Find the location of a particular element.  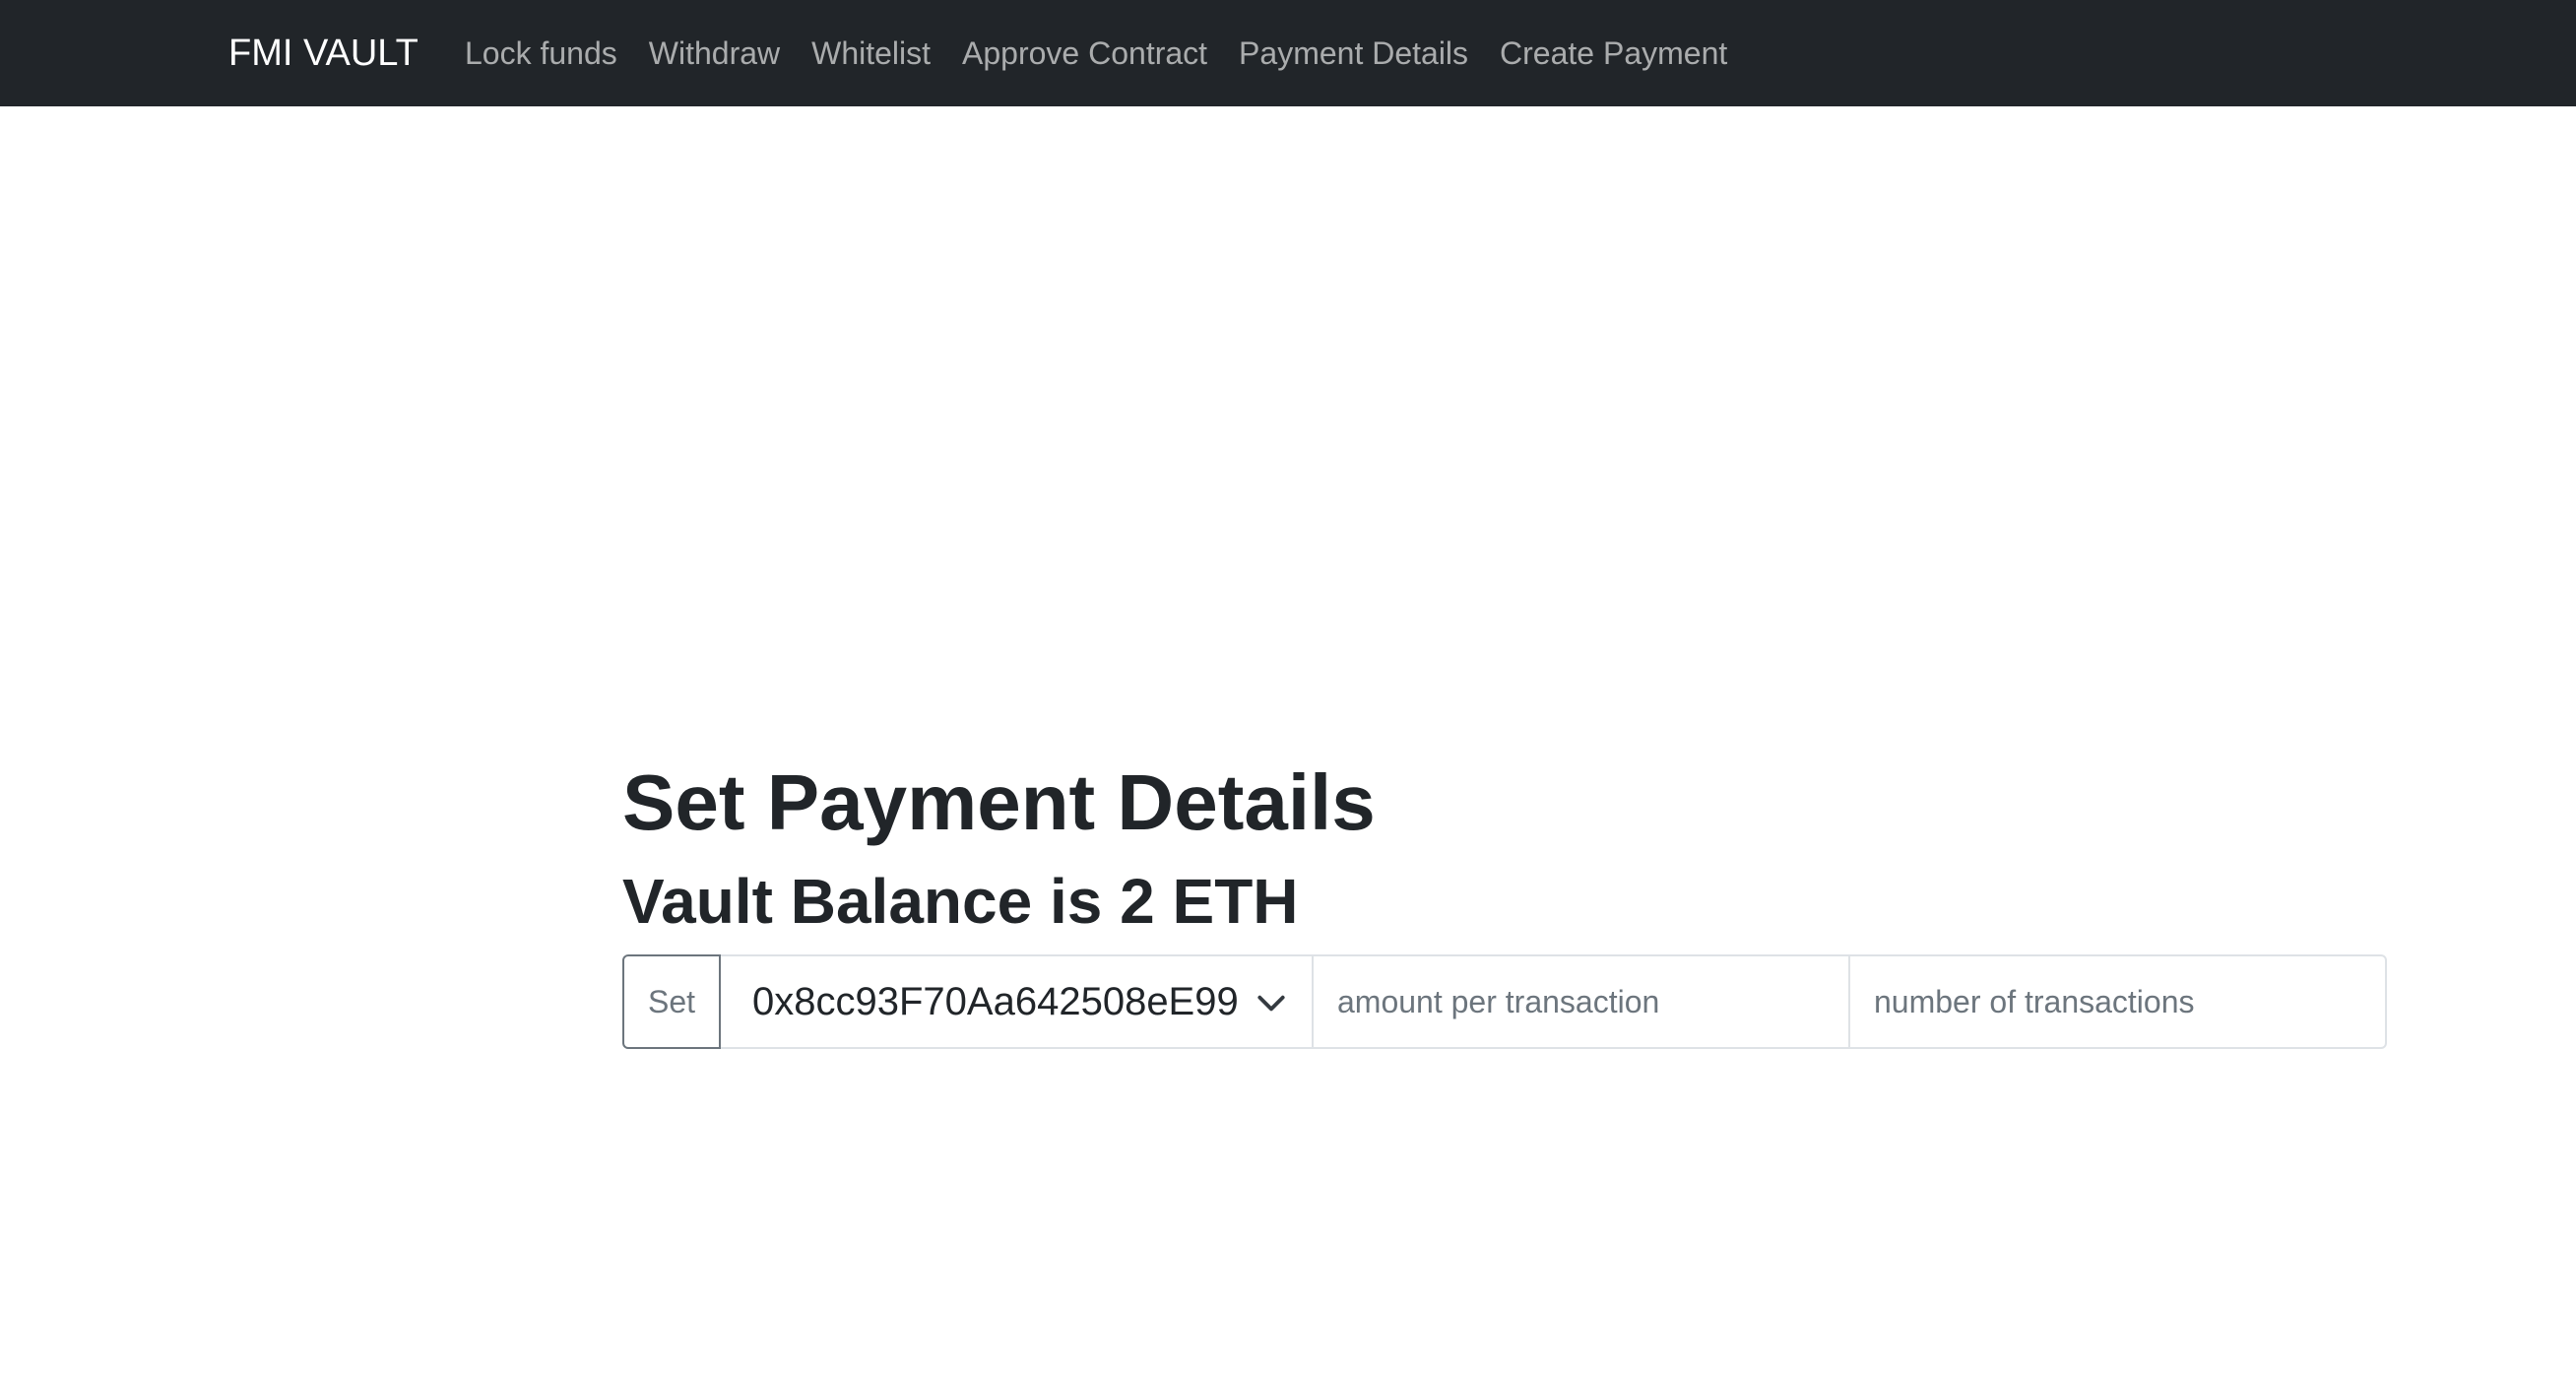

payment-details-form: Set 0x8cc93F70Aa642508eE99 is located at coordinates (1504, 1002).